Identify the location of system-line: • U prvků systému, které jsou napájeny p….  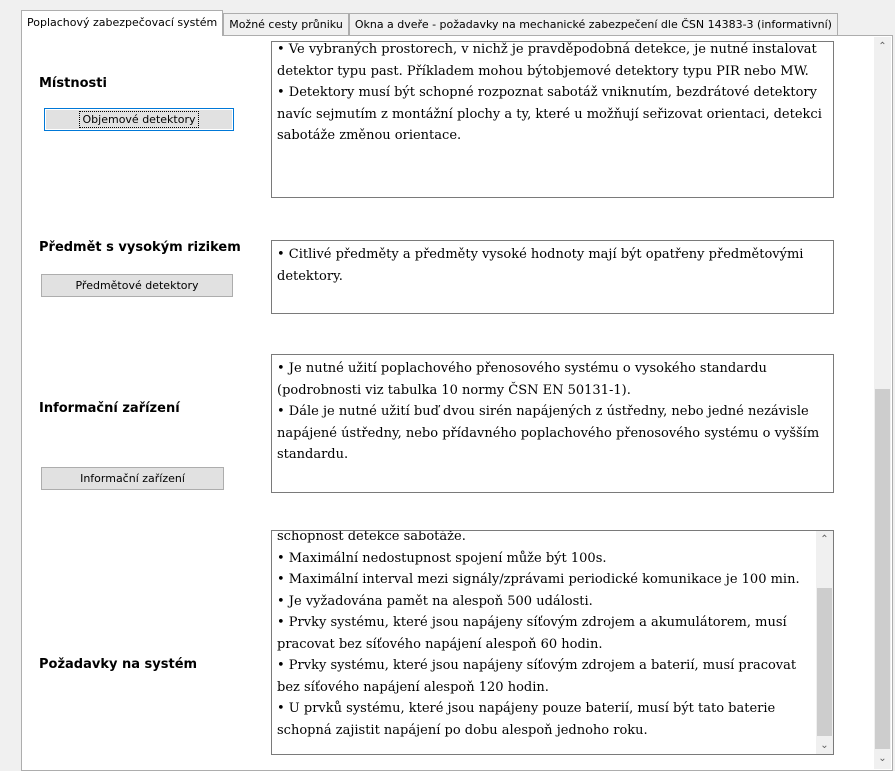
(526, 719).